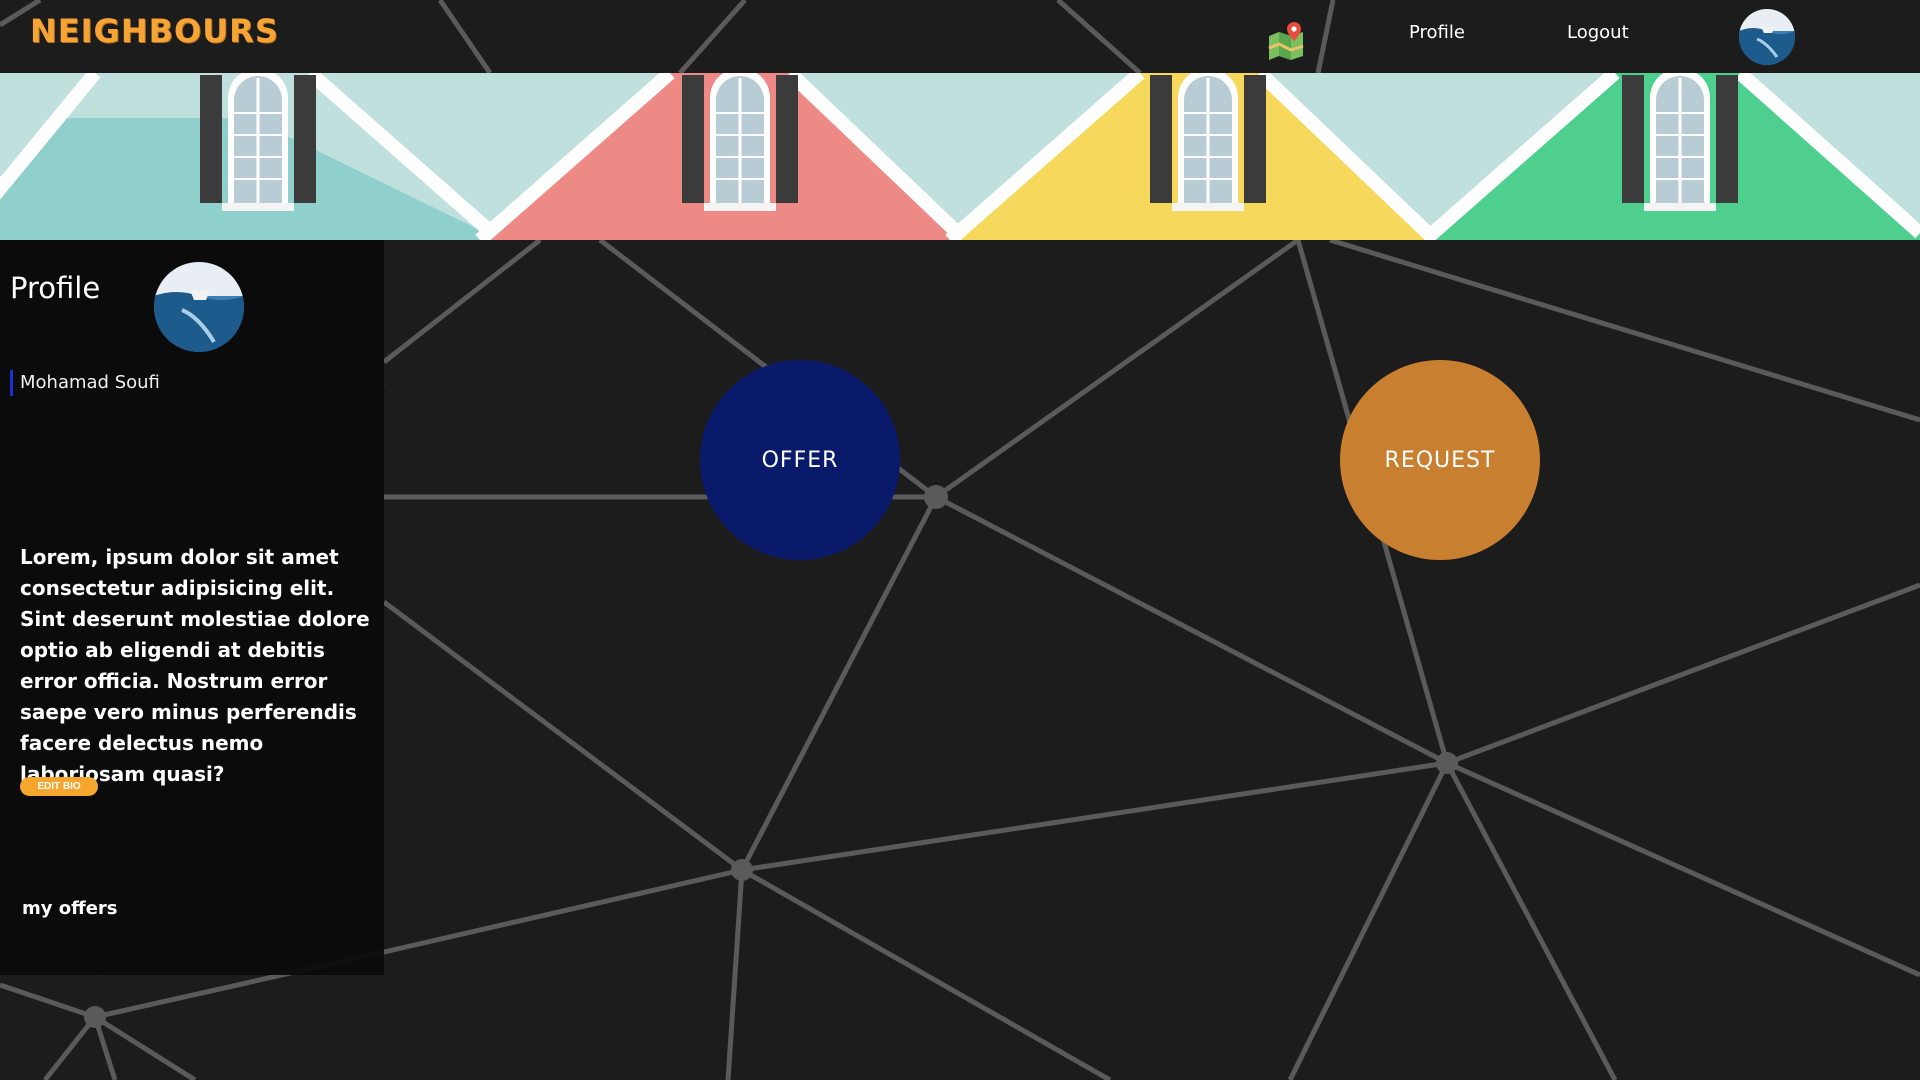 The width and height of the screenshot is (1920, 1080). What do you see at coordinates (55, 288) in the screenshot?
I see `page-title: Profile` at bounding box center [55, 288].